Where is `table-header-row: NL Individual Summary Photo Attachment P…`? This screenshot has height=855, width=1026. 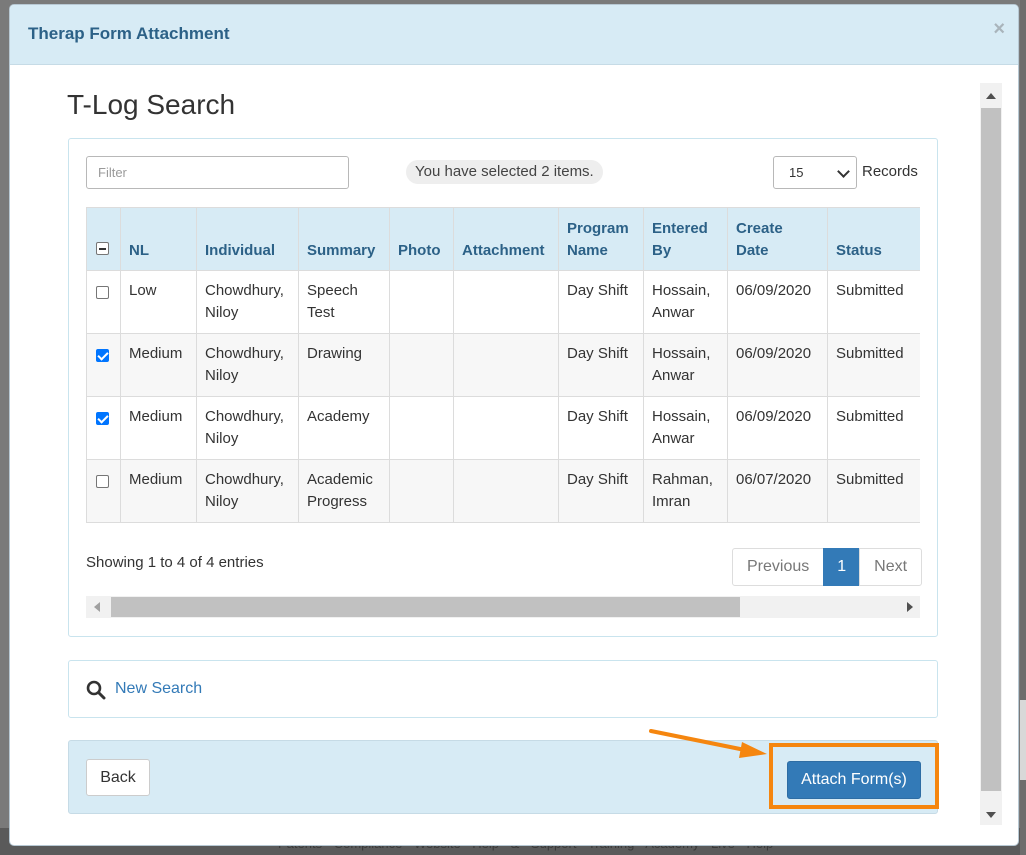
table-header-row: NL Individual Summary Photo Attachment P… is located at coordinates (503, 239).